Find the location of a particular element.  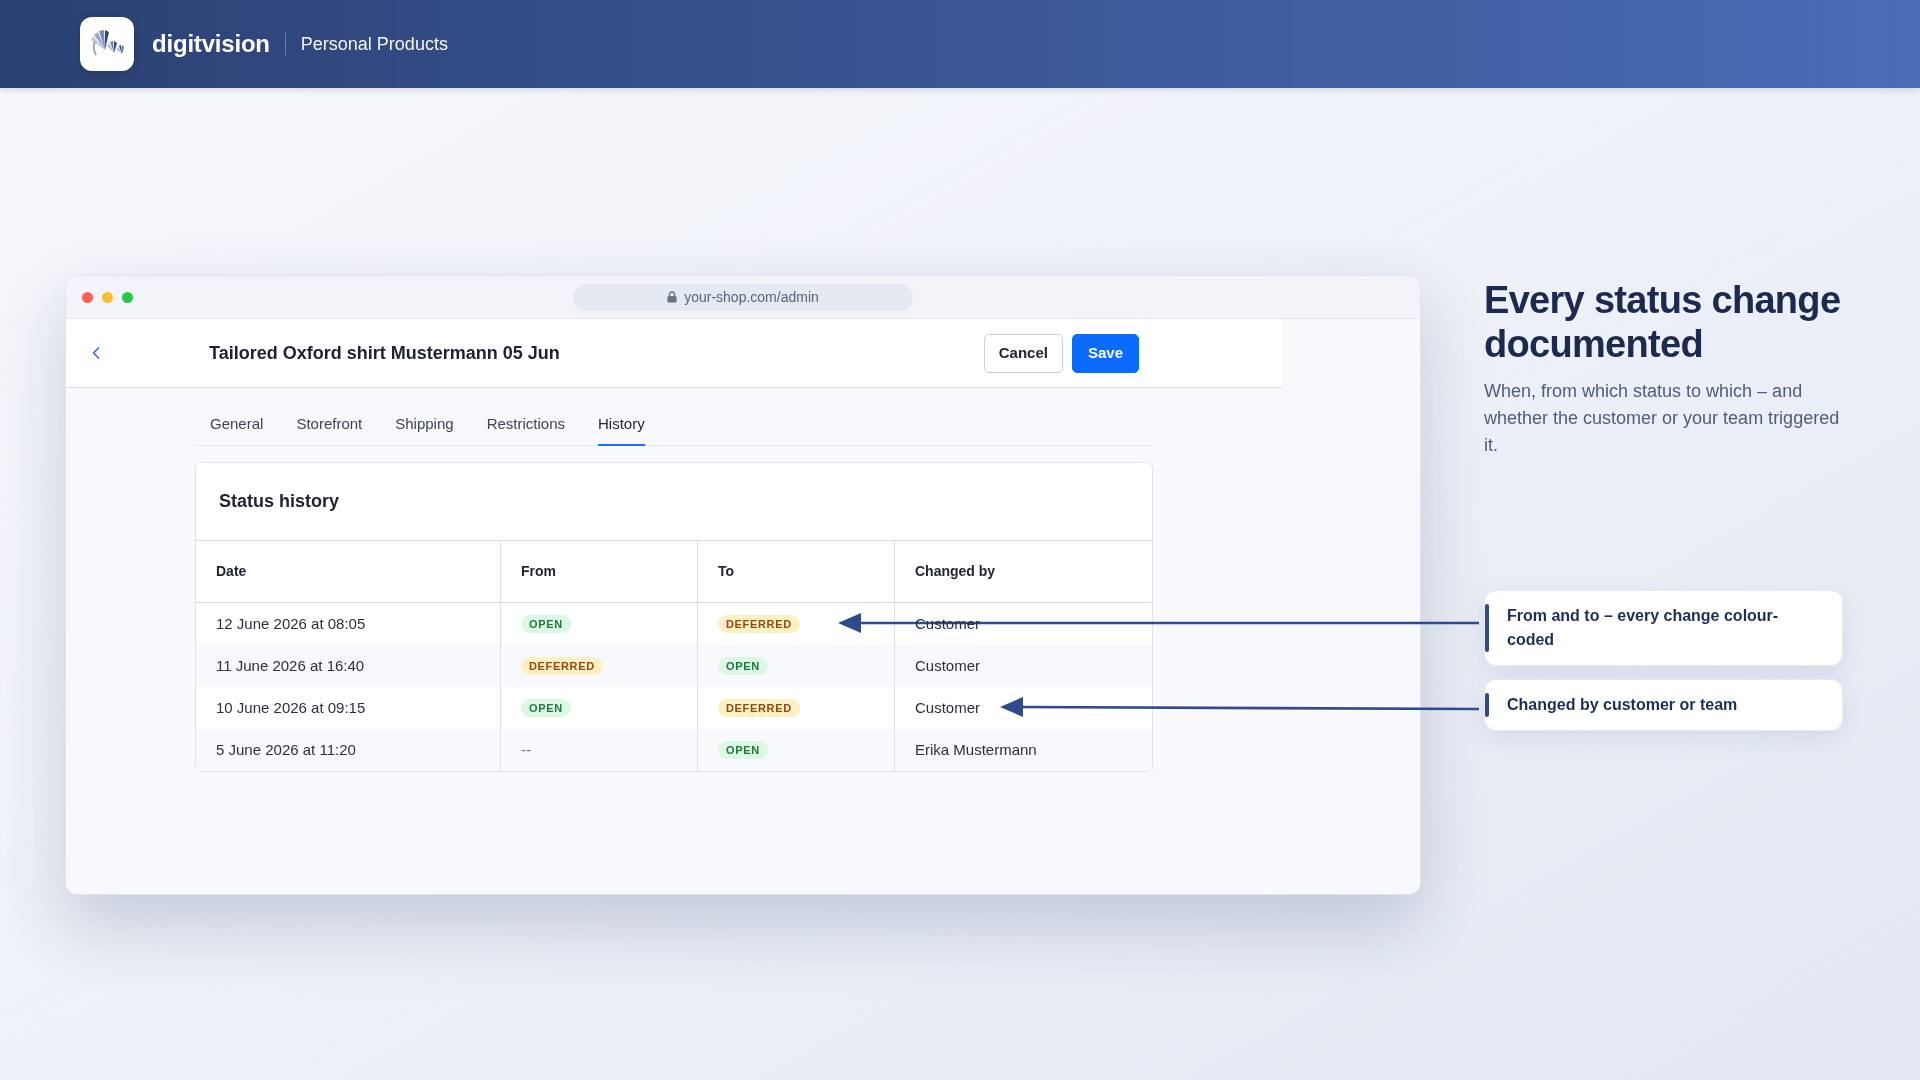

table-cell-text: Erika Mustermann is located at coordinates (976, 749).